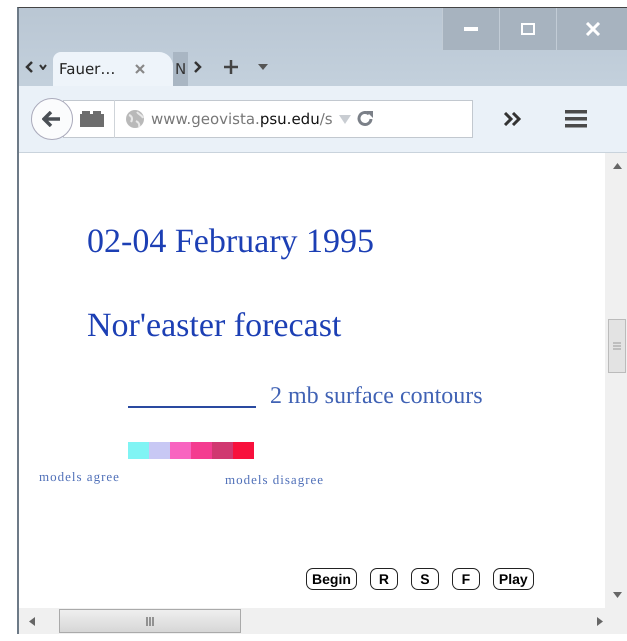 The width and height of the screenshot is (627, 641). Describe the element at coordinates (384, 579) in the screenshot. I see `control-button: R` at that location.